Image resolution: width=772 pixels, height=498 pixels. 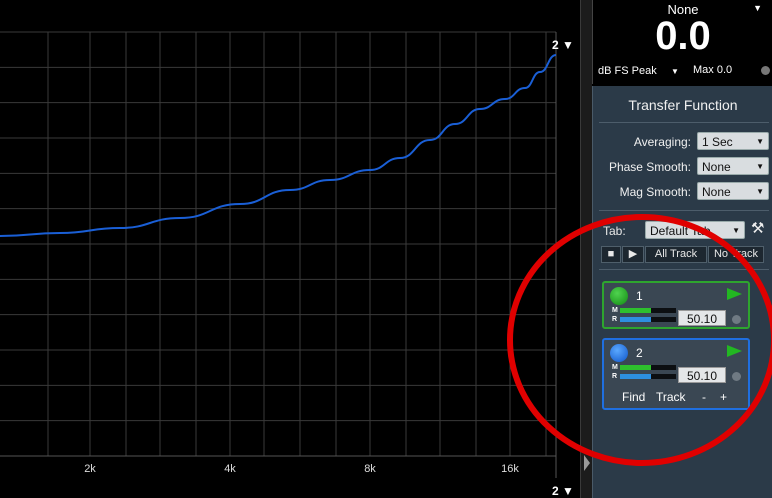 I want to click on all-track-button: All Track, so click(x=676, y=254).